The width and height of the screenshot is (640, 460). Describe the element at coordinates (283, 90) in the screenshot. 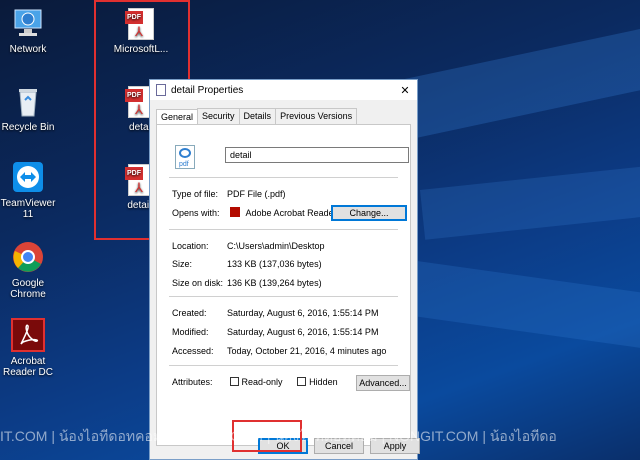

I see `dialog-titlebar: detail Properties ✕` at that location.